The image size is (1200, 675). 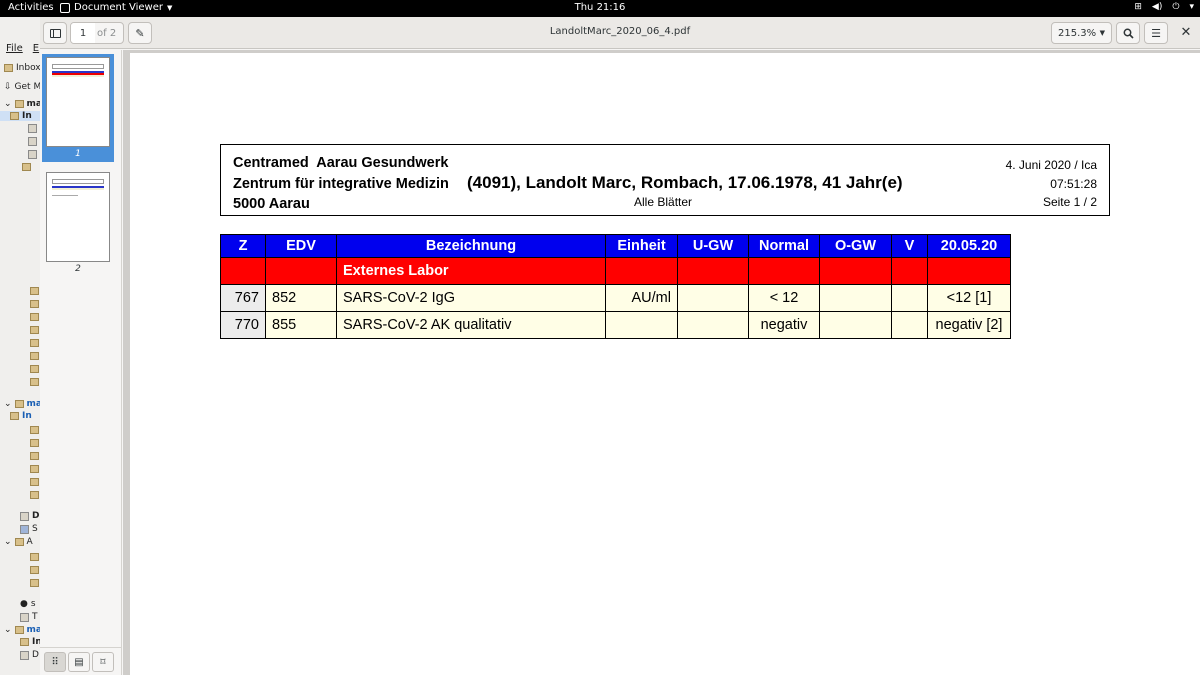 I want to click on zoom-selector: 215.3% ▼, so click(x=1081, y=33).